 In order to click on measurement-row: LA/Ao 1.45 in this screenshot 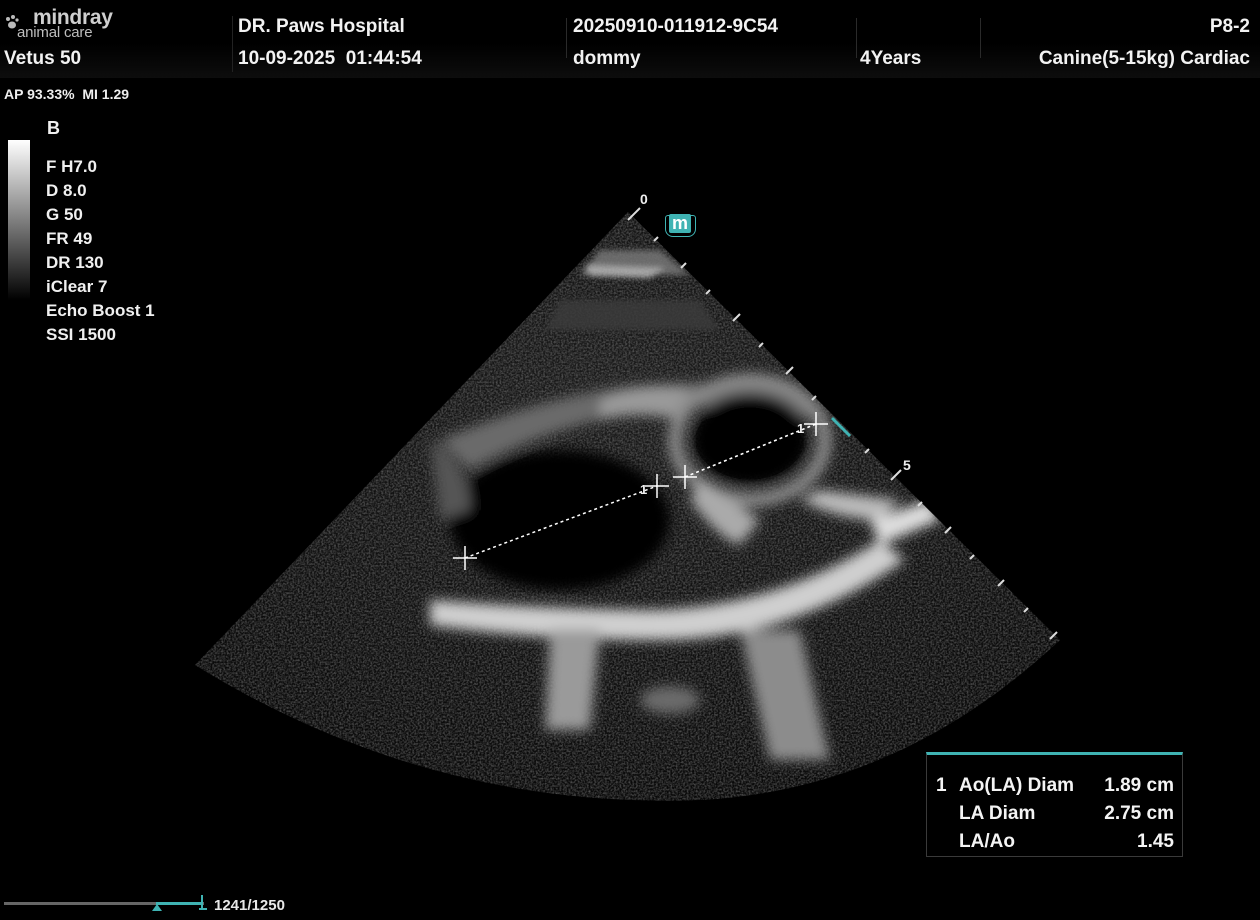, I will do `click(1054, 841)`.